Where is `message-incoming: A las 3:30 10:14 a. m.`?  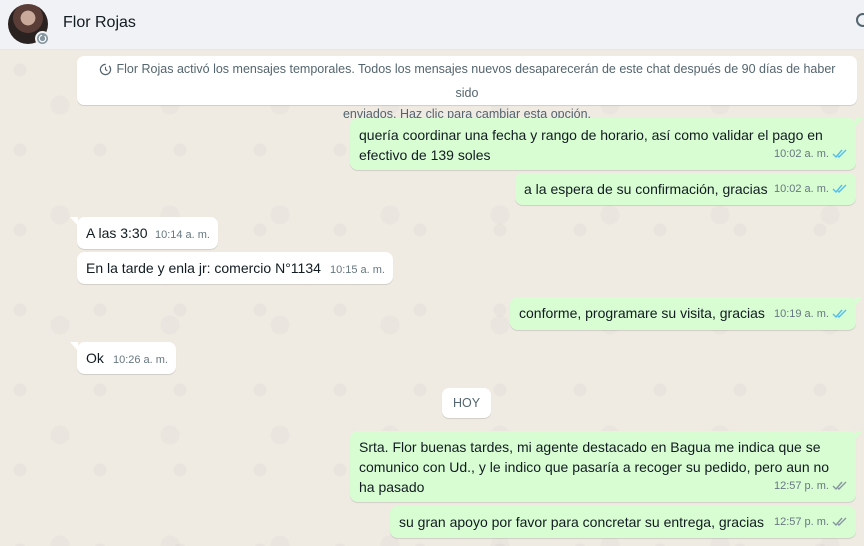
message-incoming: A las 3:30 10:14 a. m. is located at coordinates (144, 233).